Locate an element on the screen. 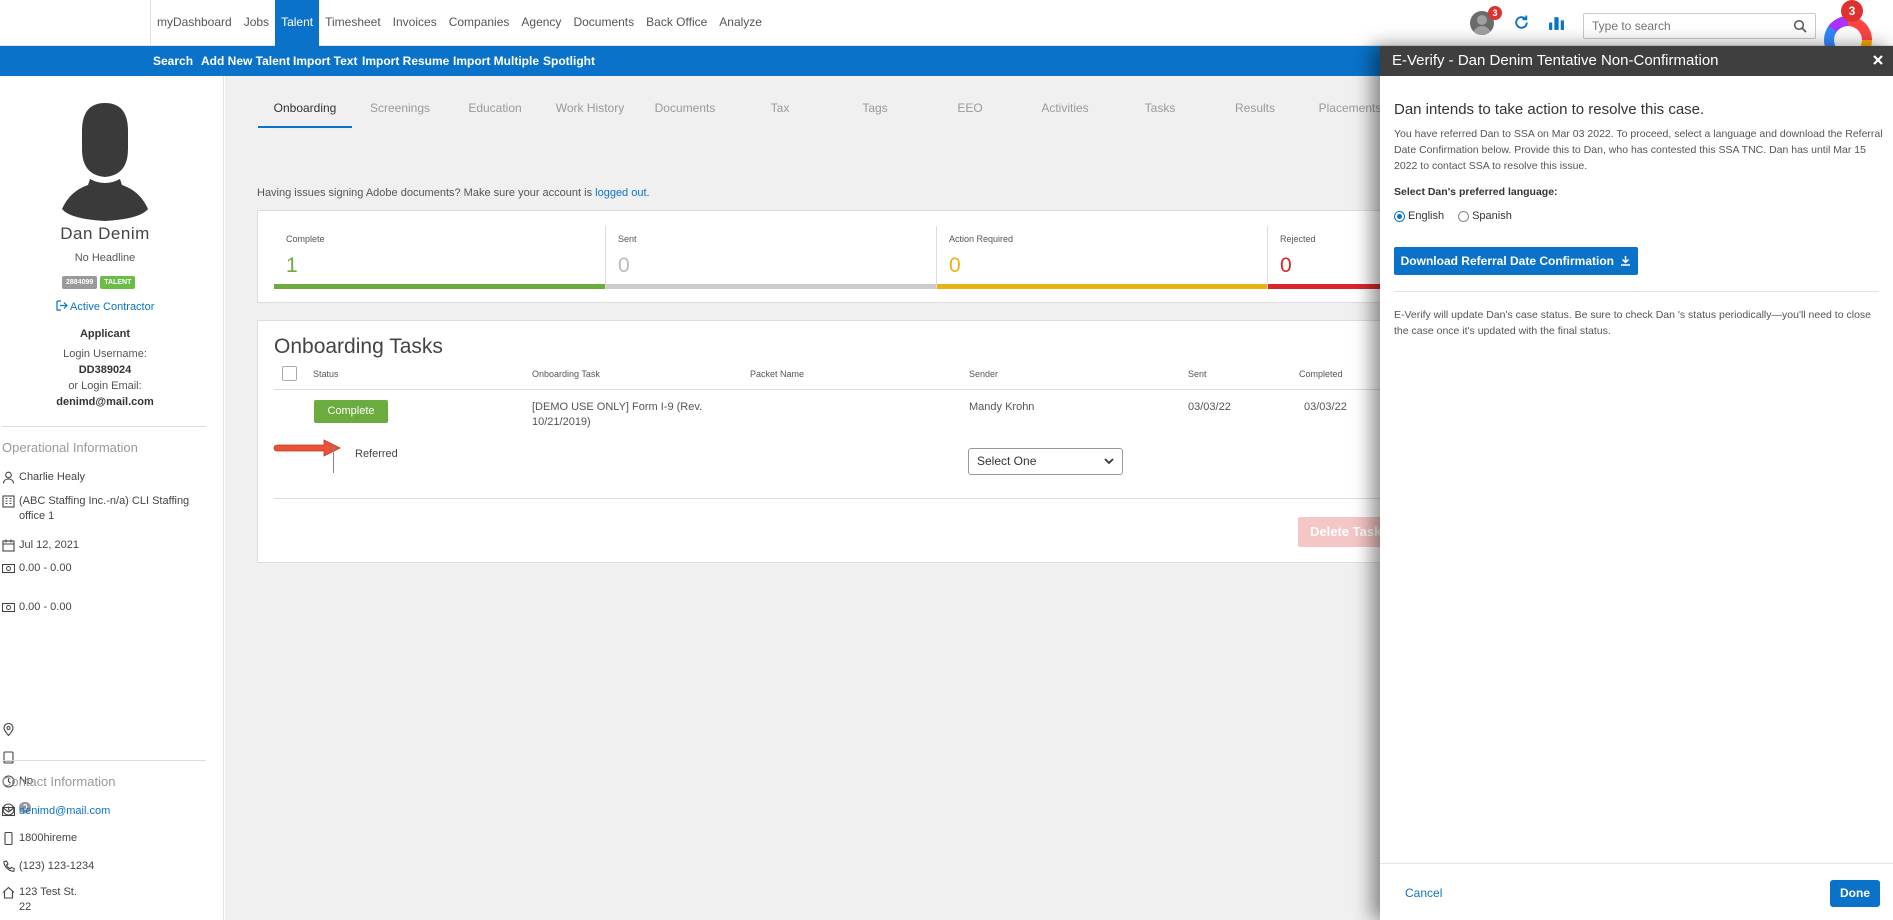 This screenshot has width=1893, height=920. col-status: Status is located at coordinates (326, 374).